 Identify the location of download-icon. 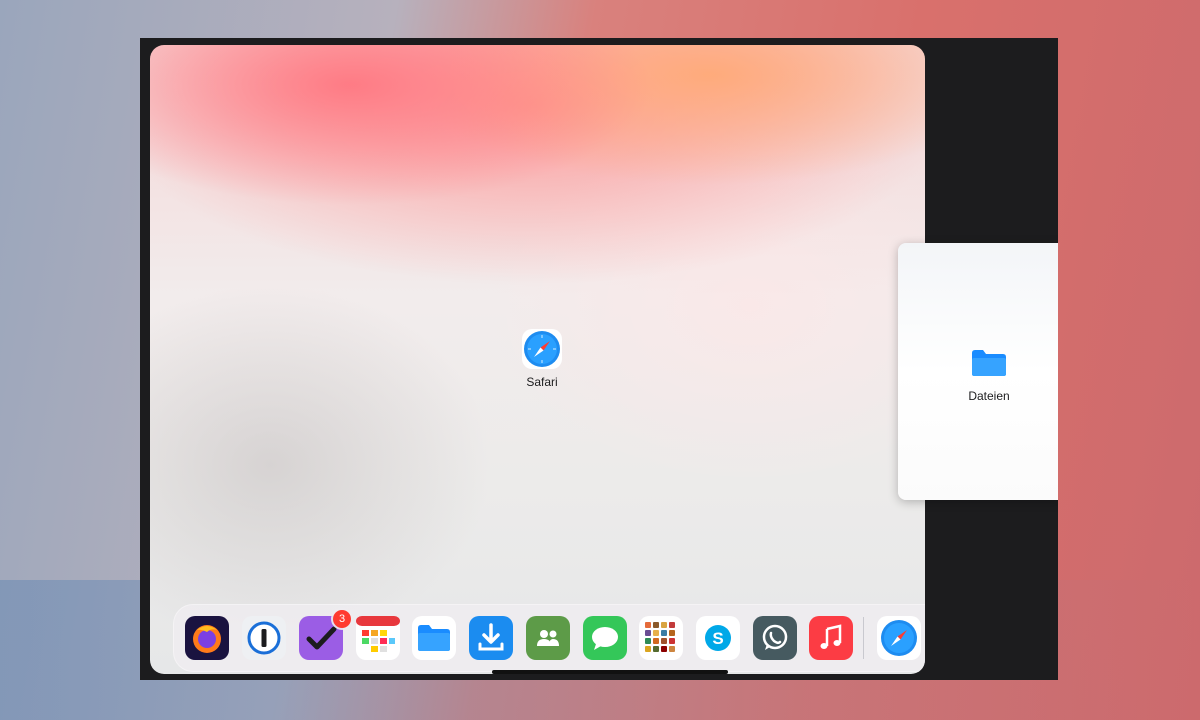
(491, 638).